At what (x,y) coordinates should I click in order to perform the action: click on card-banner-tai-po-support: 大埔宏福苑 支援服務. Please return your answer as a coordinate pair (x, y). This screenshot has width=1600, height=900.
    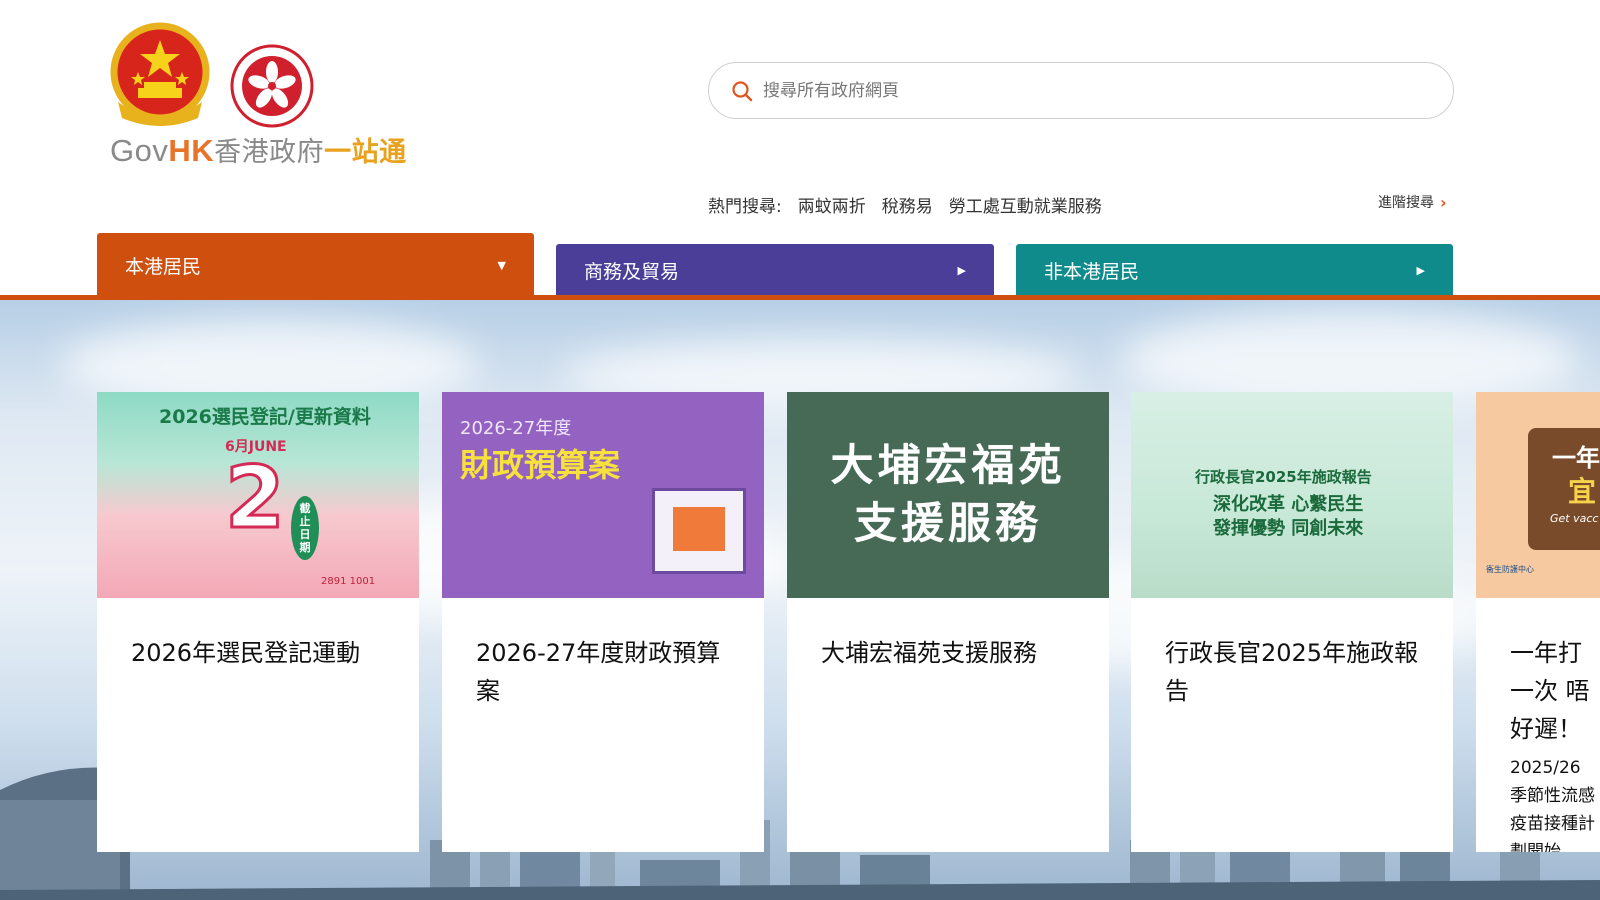
    Looking at the image, I should click on (948, 495).